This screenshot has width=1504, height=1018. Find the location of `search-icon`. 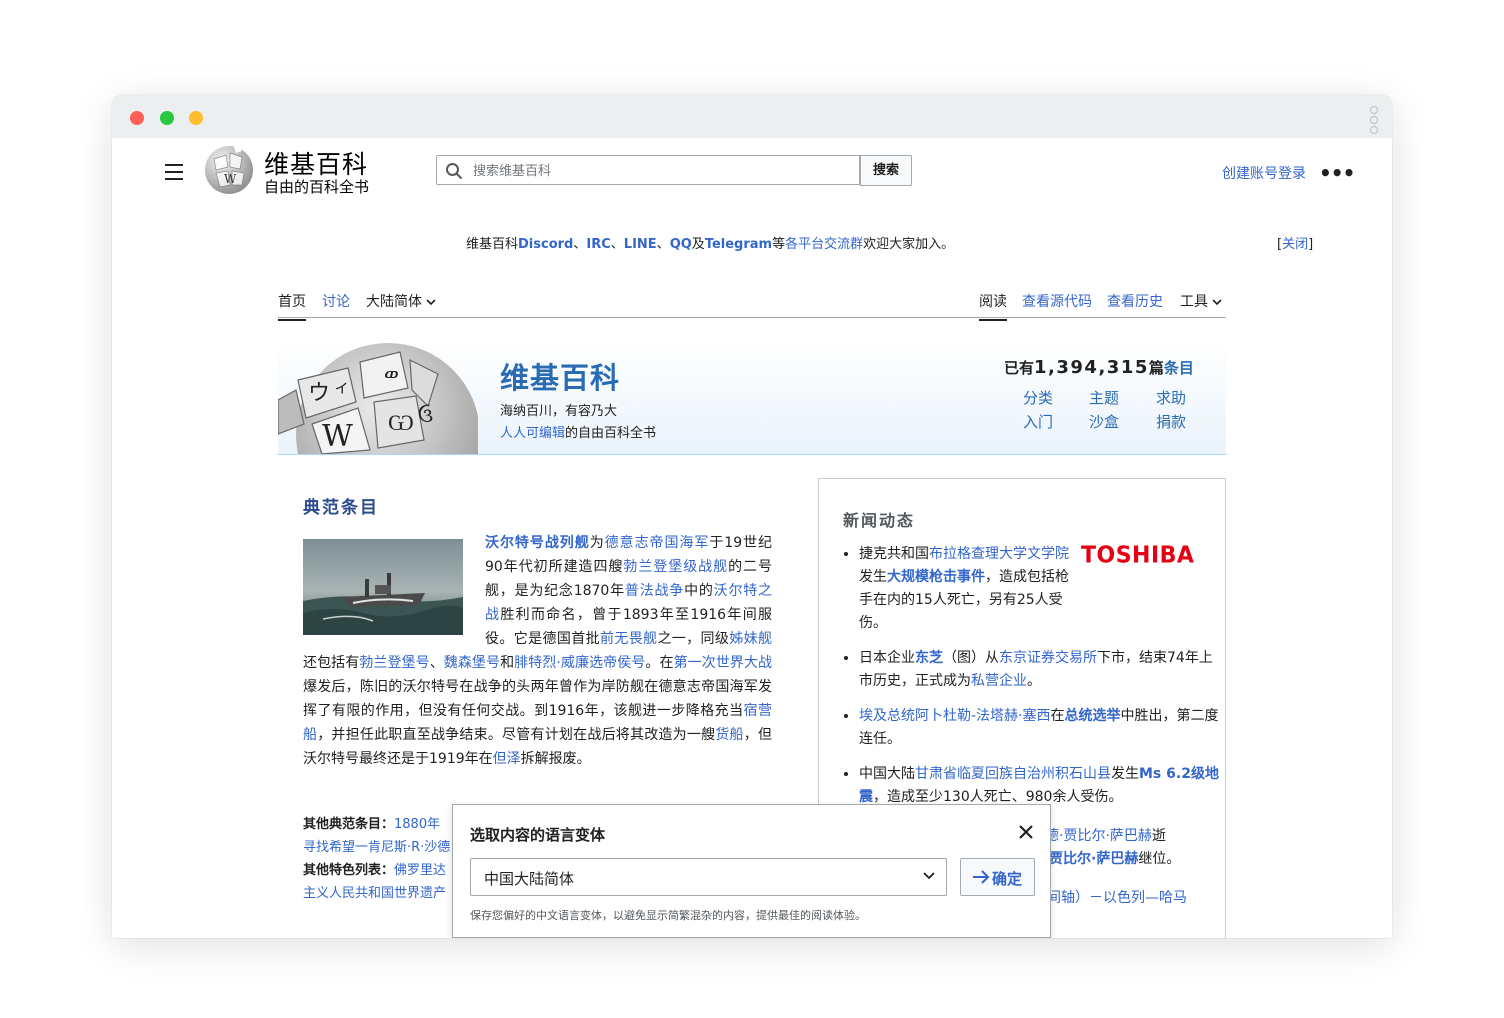

search-icon is located at coordinates (454, 171).